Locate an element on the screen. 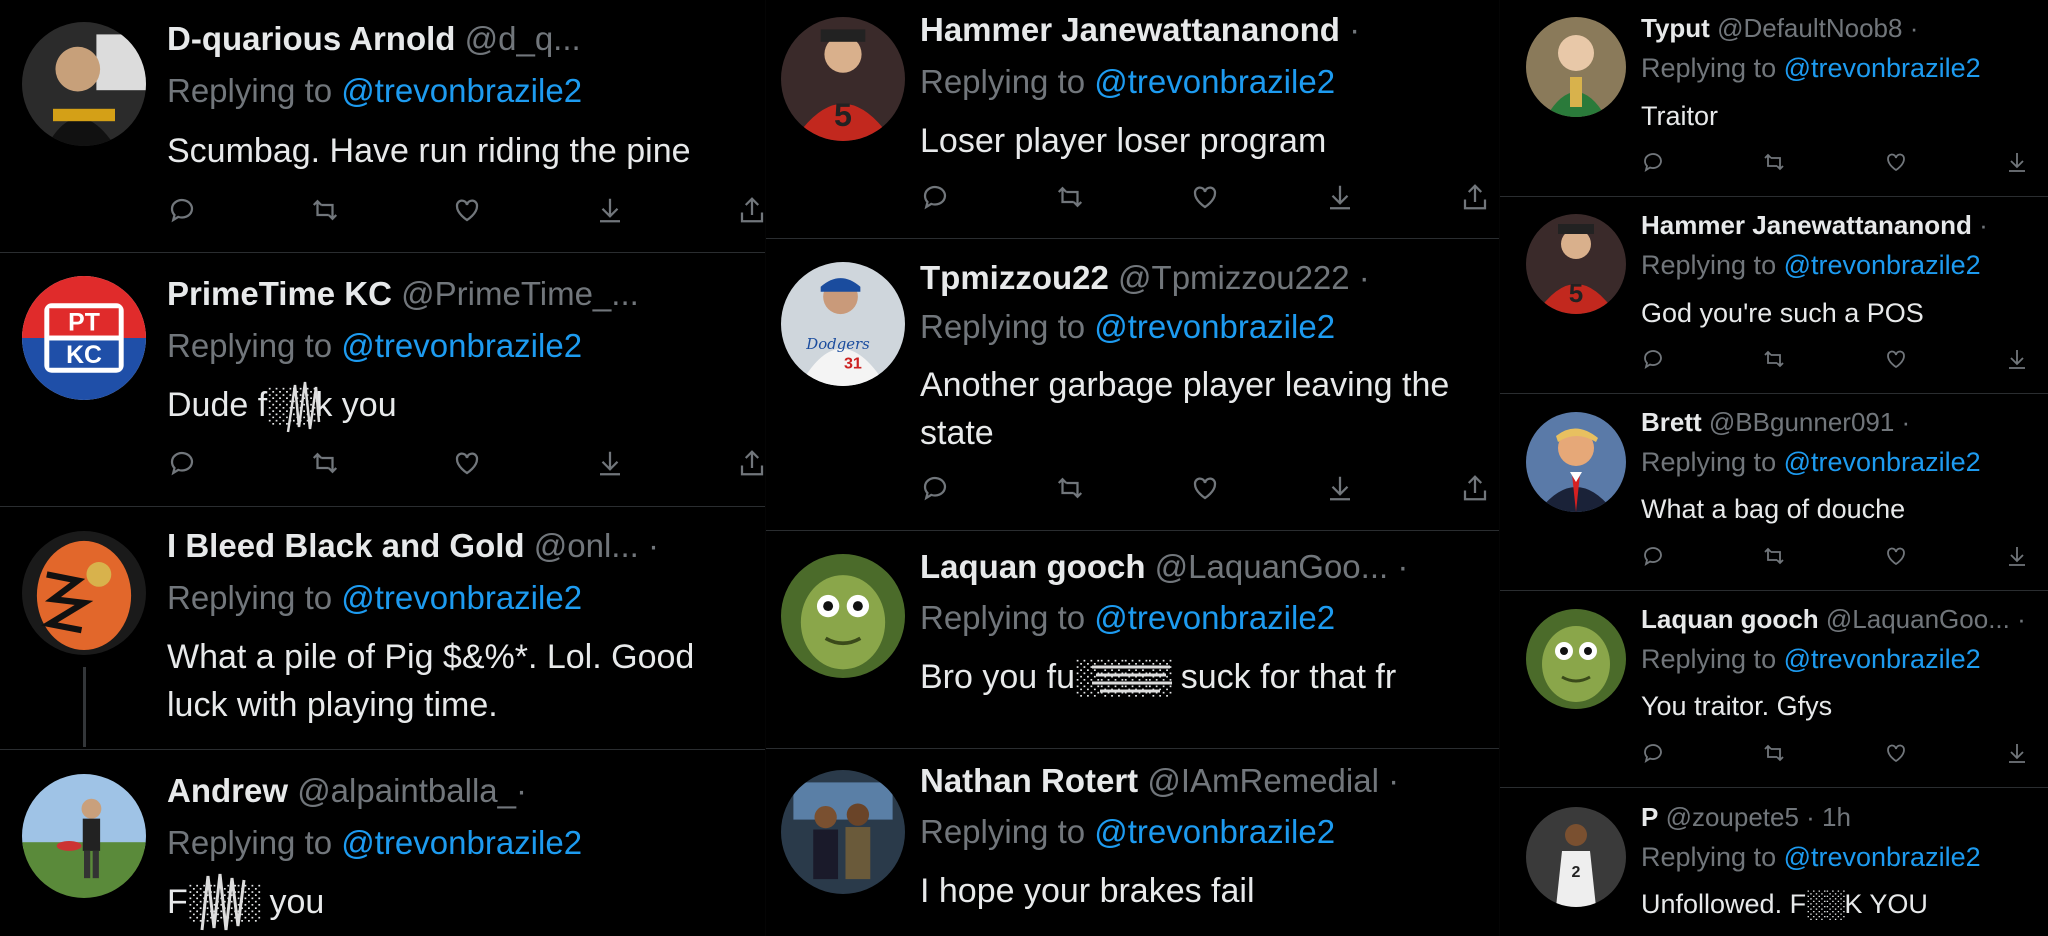  display-name: P is located at coordinates (1649, 817).